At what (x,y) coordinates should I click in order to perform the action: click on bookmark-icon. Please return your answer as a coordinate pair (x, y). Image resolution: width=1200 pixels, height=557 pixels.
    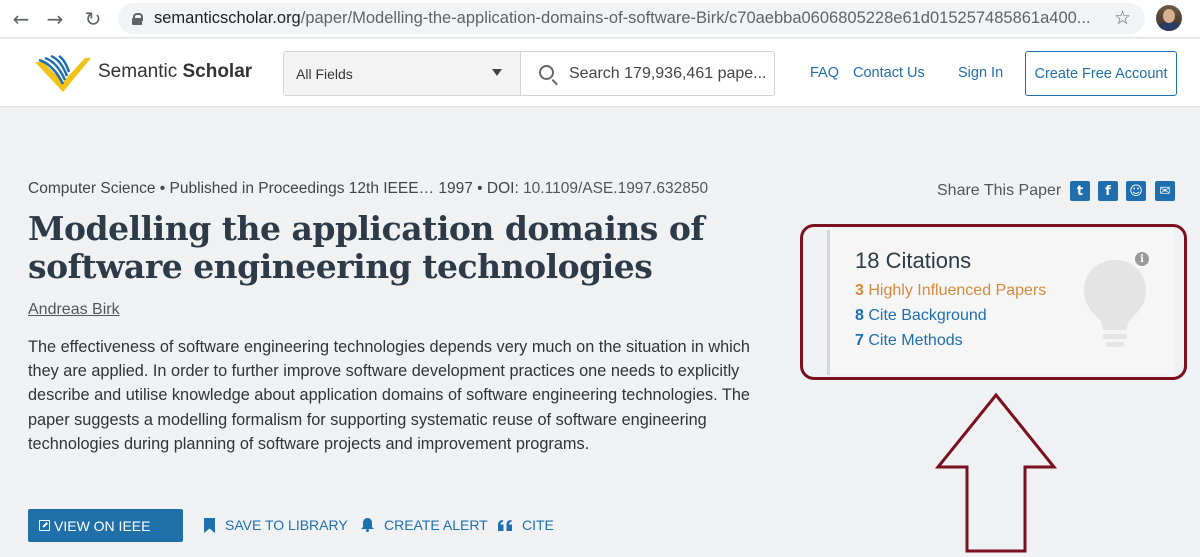
    Looking at the image, I should click on (209, 525).